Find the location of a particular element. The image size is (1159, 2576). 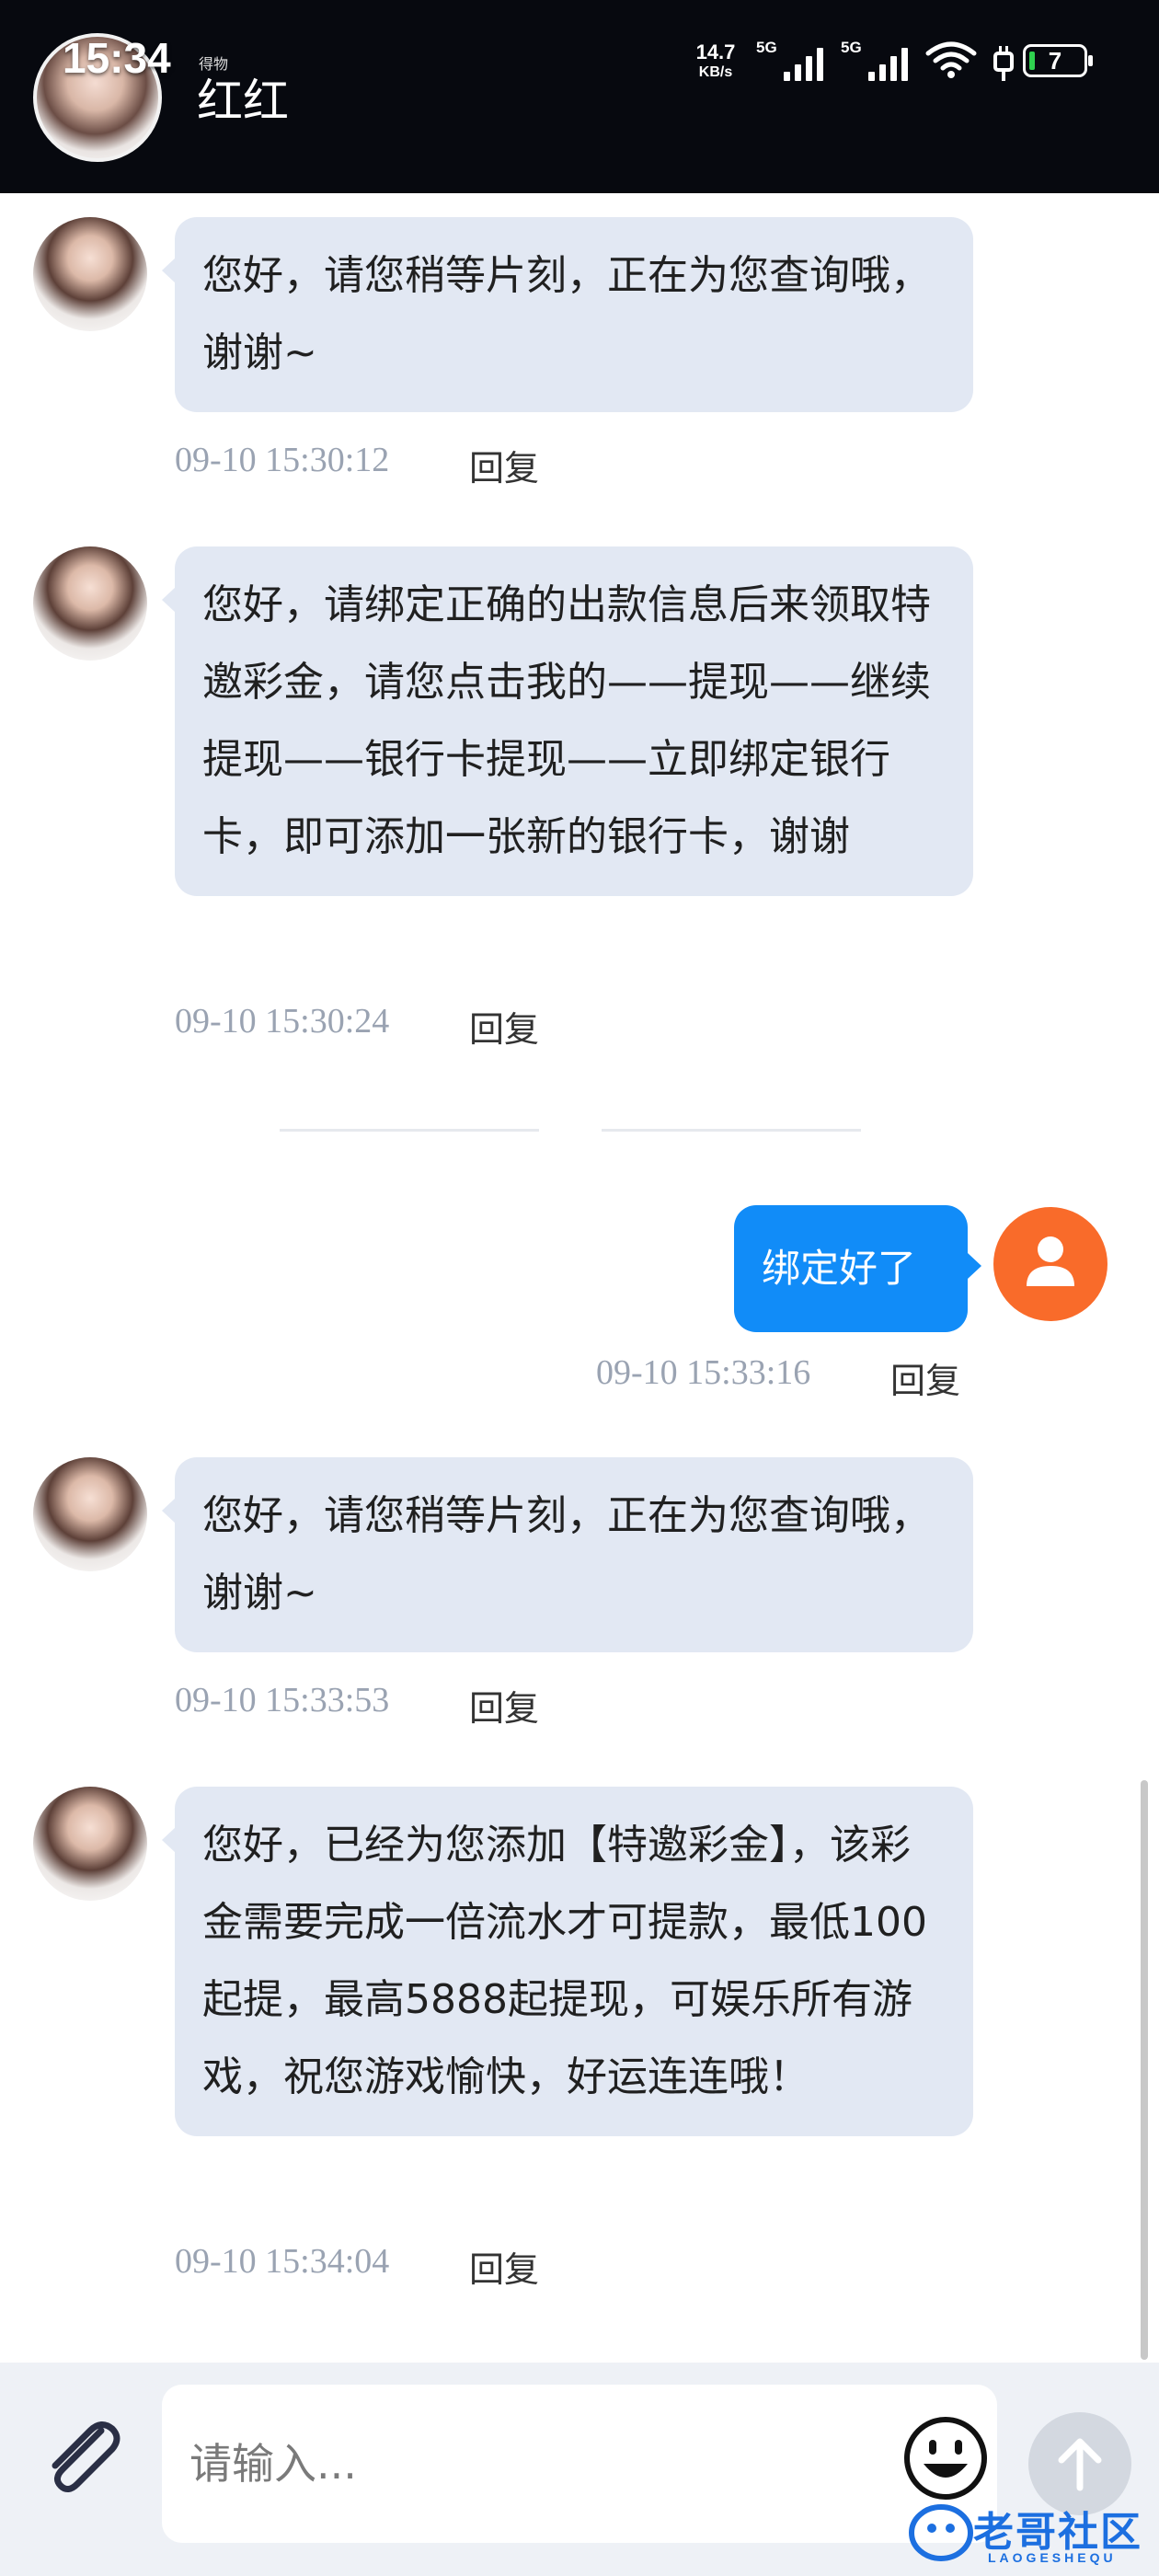

contact-name: 红红 is located at coordinates (243, 101).